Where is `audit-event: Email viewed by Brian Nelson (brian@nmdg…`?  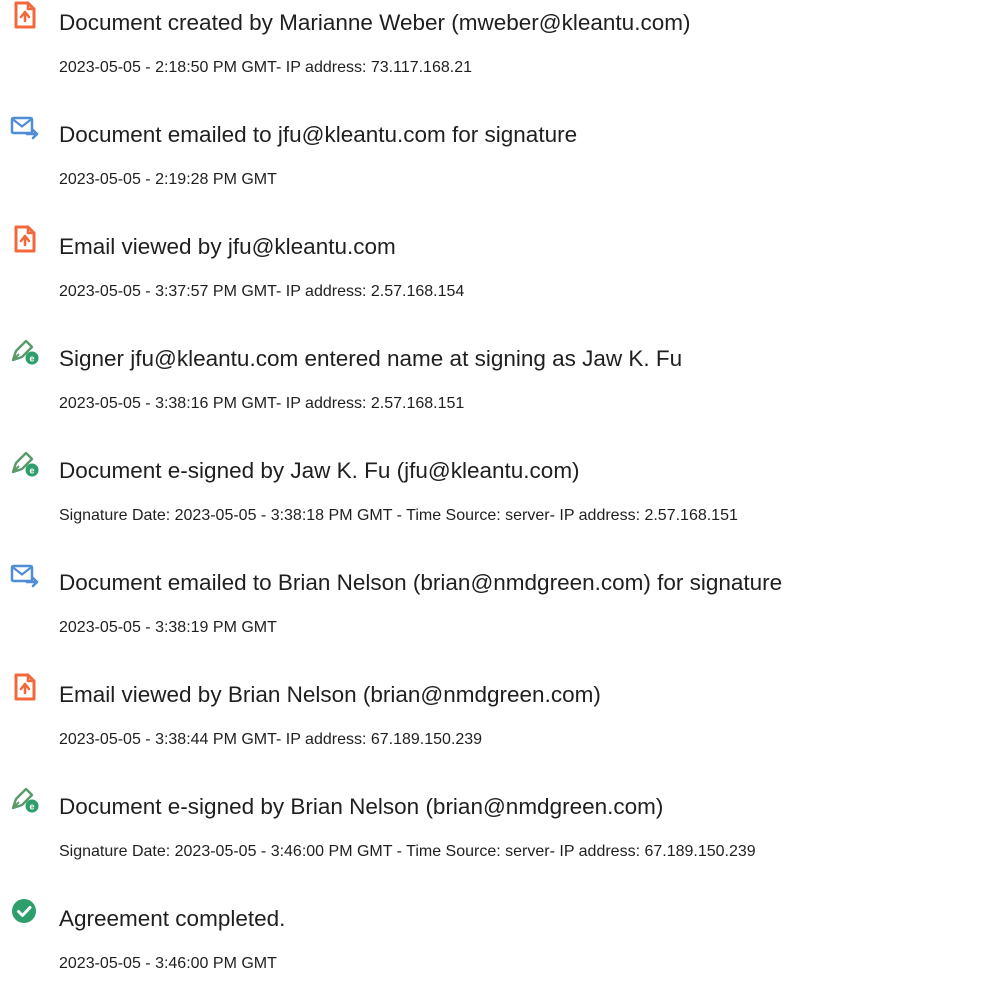 audit-event: Email viewed by Brian Nelson (brian@nmdg… is located at coordinates (495, 717).